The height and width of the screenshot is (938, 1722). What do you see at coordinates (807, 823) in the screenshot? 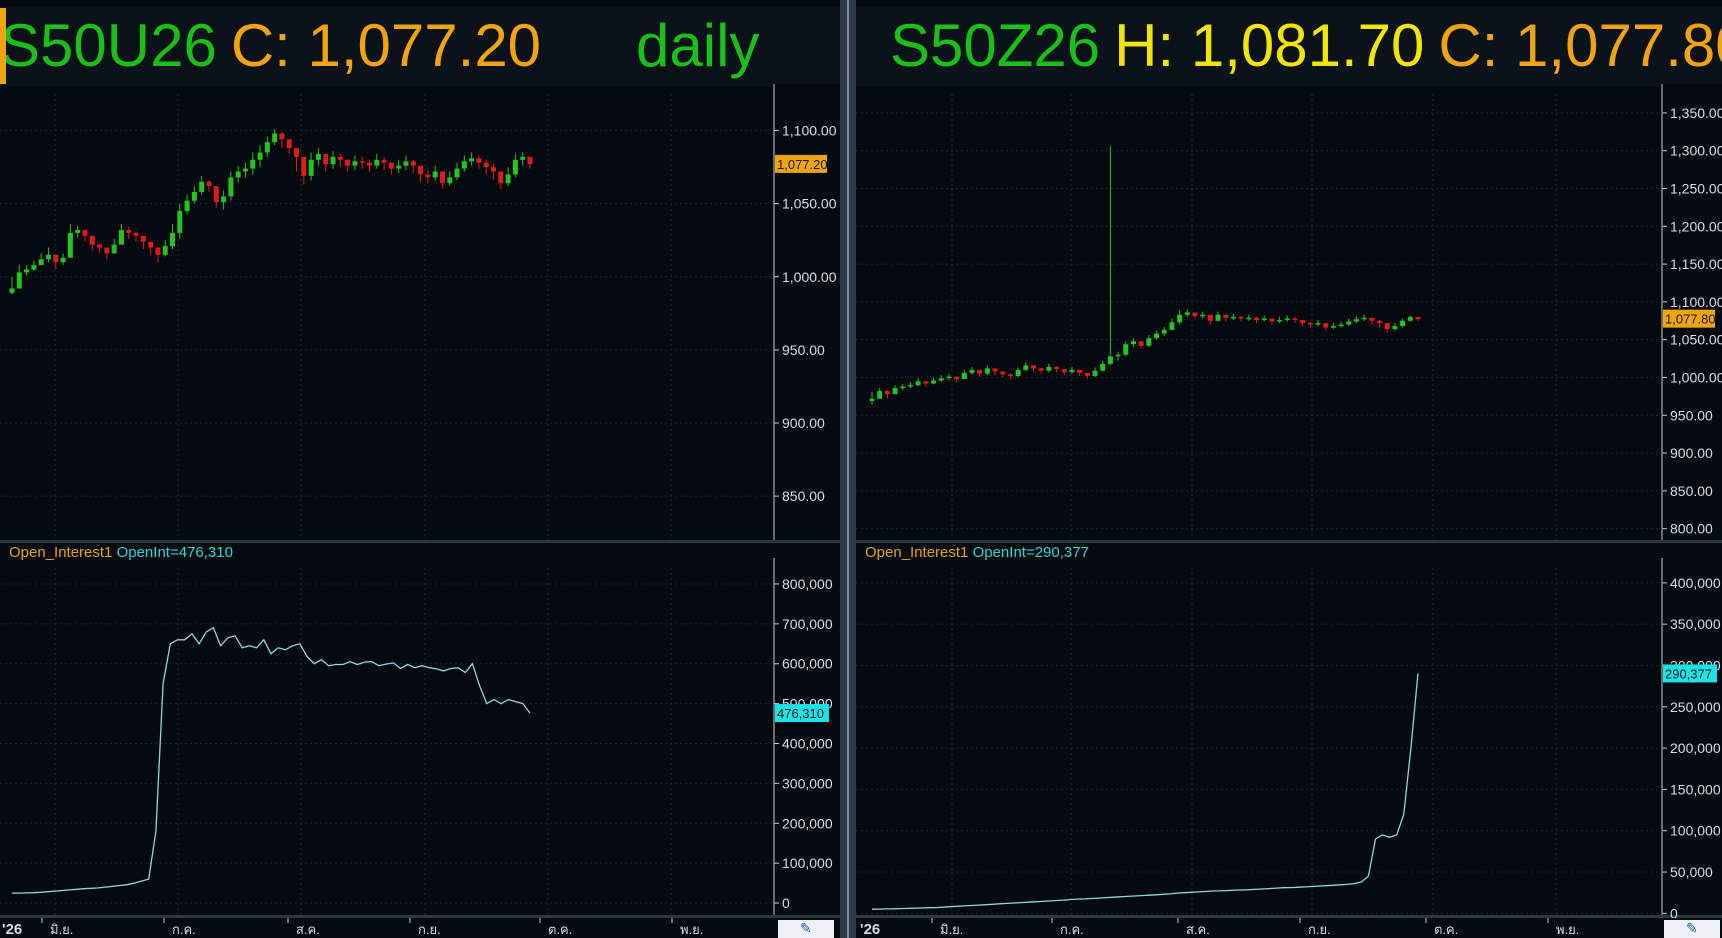
I see `oi-tick-label: 200,000` at bounding box center [807, 823].